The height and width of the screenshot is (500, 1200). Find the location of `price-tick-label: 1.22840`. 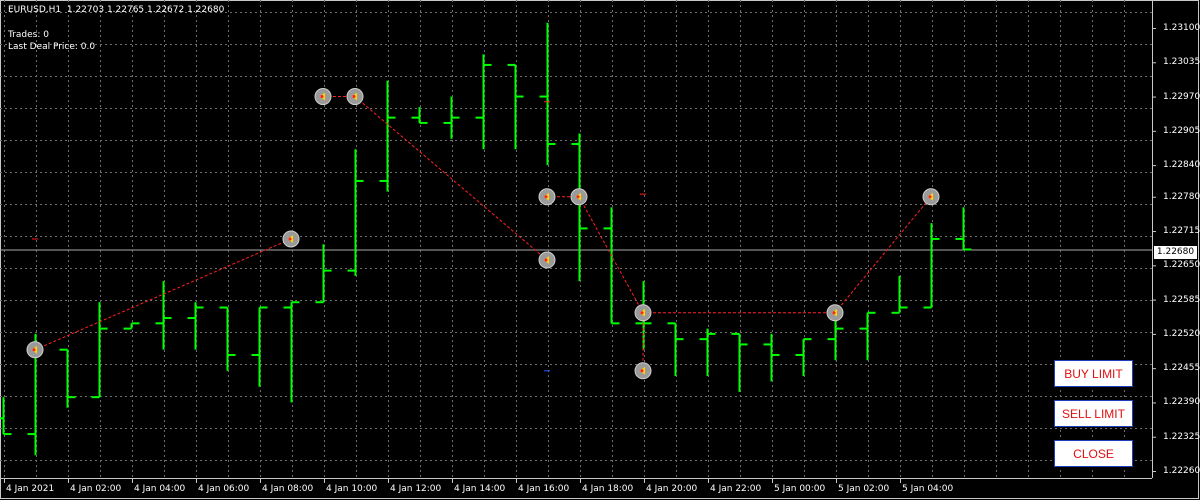

price-tick-label: 1.22840 is located at coordinates (1181, 165).